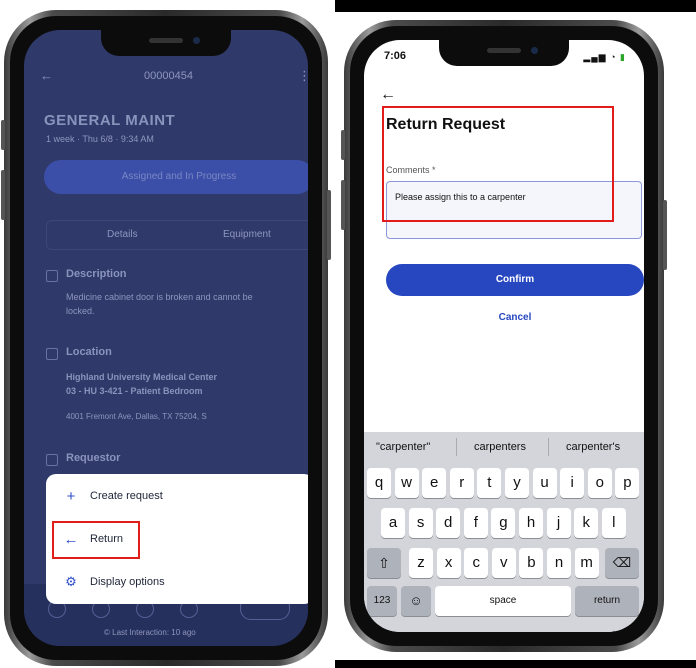  Describe the element at coordinates (150, 632) in the screenshot. I see `last-interaction-text: © Last Interaction: 10 ago` at that location.